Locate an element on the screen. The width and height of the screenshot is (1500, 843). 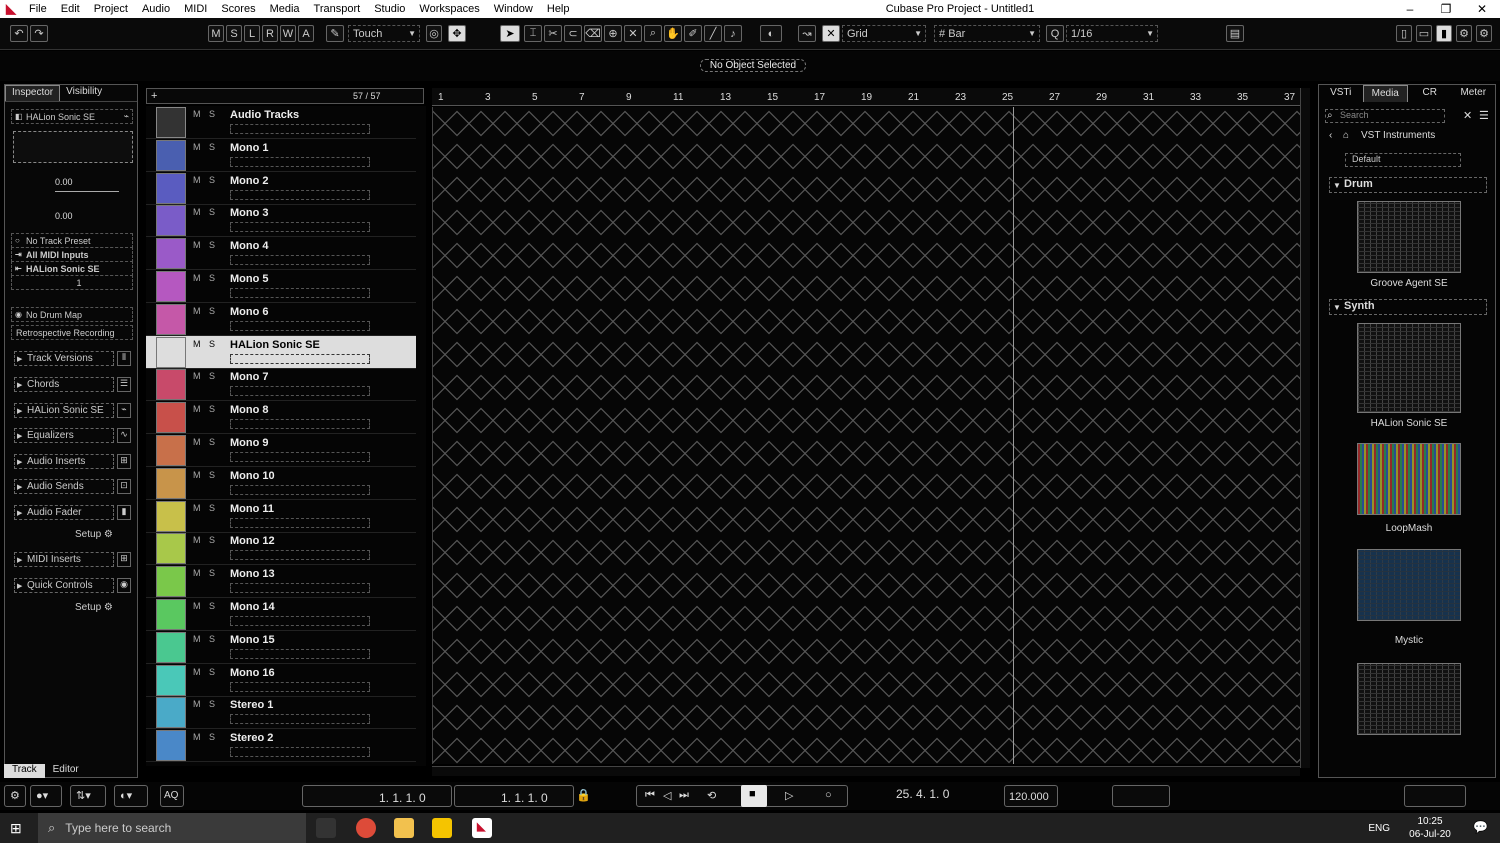
mute-tool-icon: ✕ is located at coordinates (633, 33).